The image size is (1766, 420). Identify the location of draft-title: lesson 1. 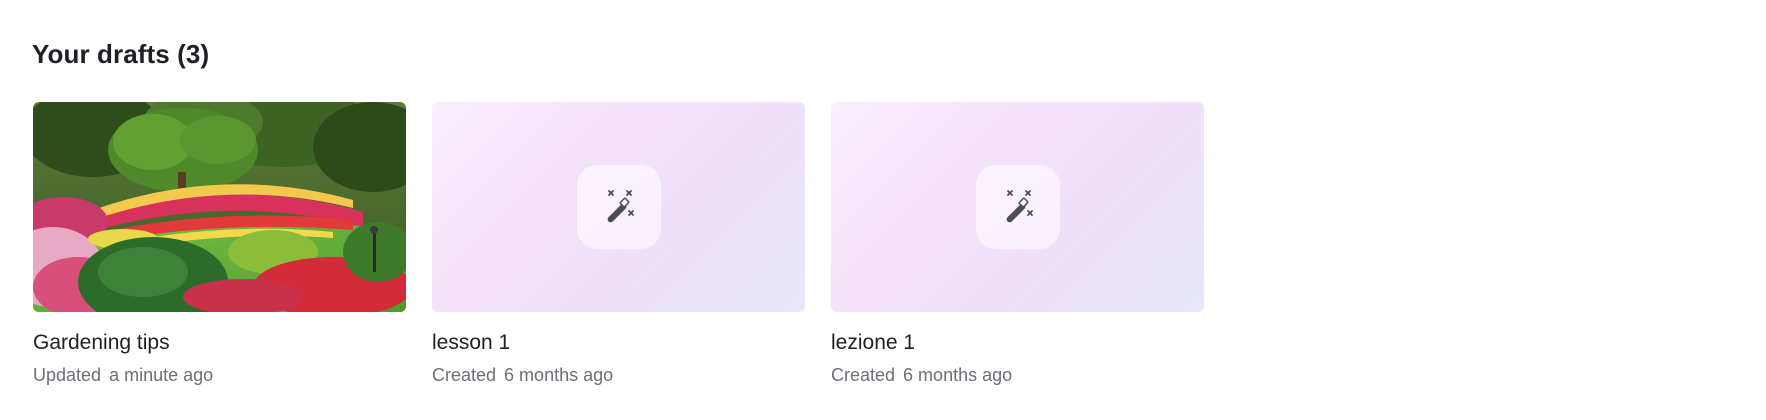
(618, 343).